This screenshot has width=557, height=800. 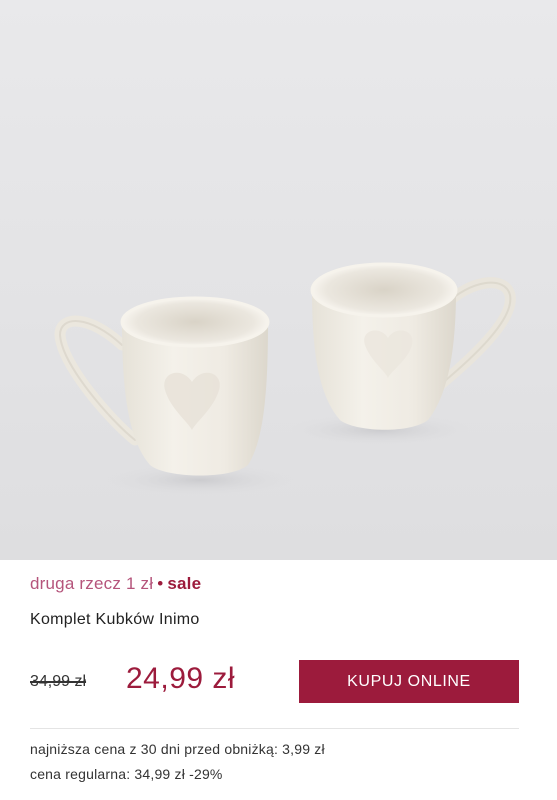 I want to click on regular-price-note: cena regularna: 34,99 zł -29%, so click(x=126, y=774).